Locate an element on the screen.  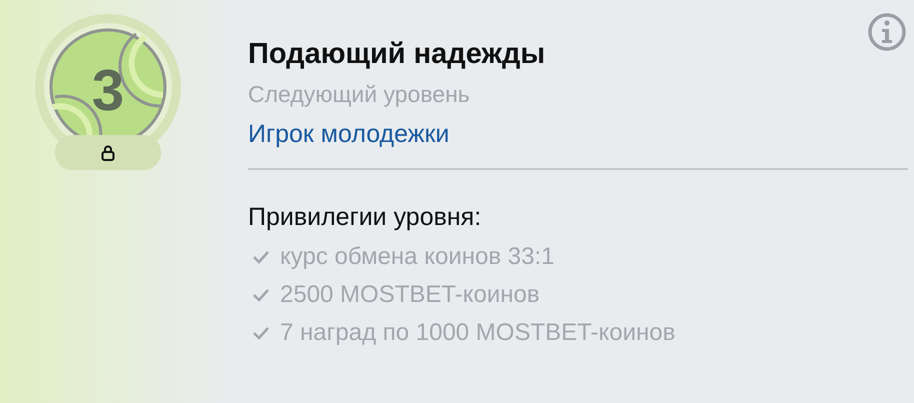
next-level-link: Игрок молодежки is located at coordinates (349, 134).